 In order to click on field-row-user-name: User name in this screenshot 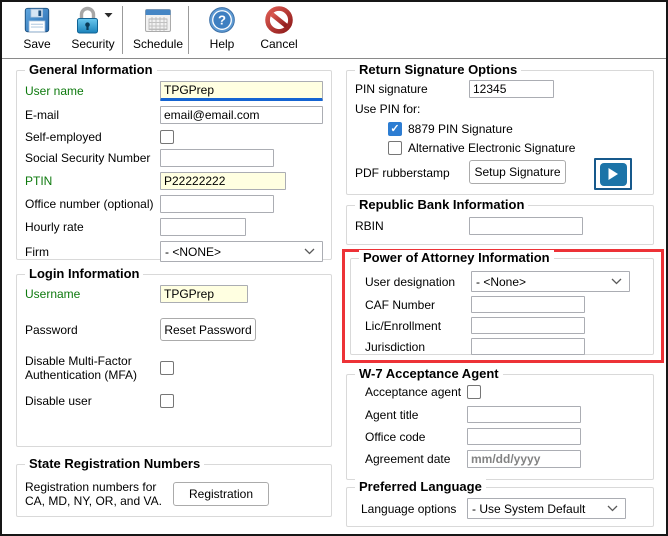, I will do `click(174, 91)`.